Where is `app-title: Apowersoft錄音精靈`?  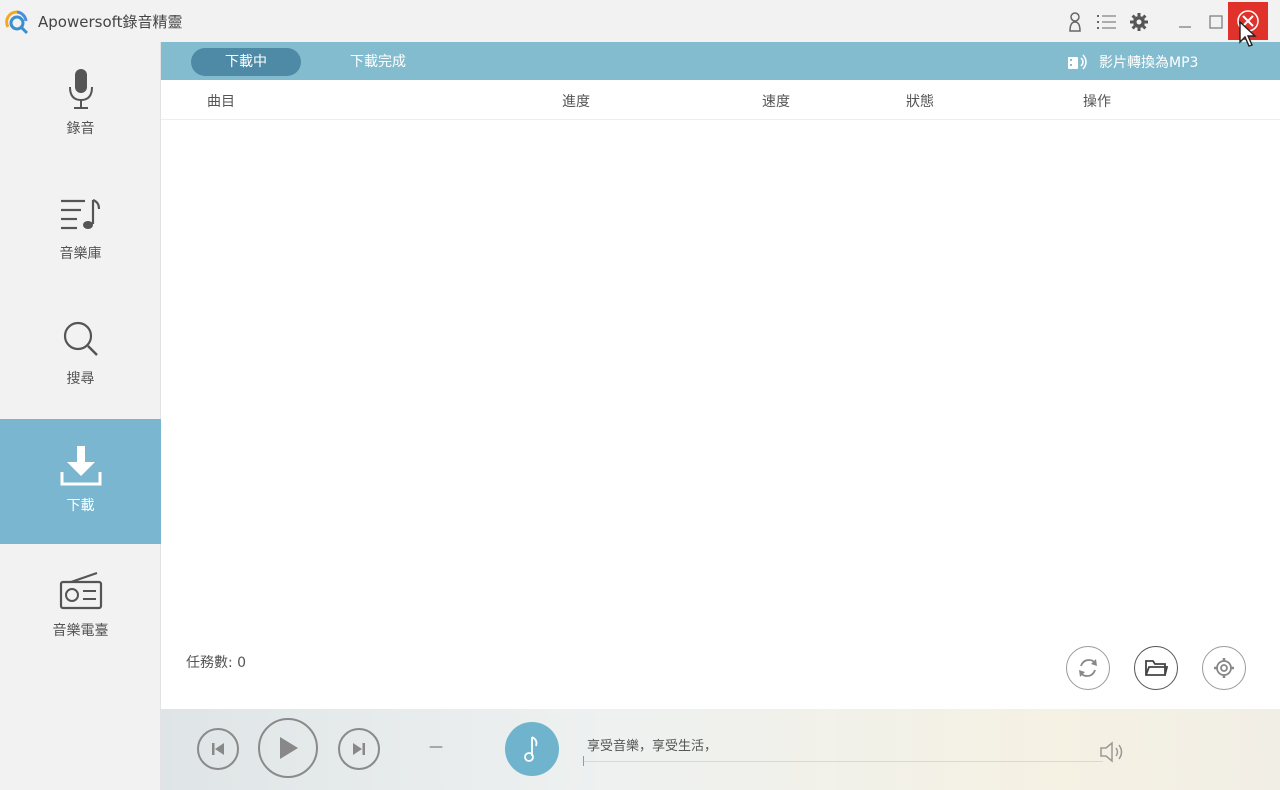 app-title: Apowersoft錄音精靈 is located at coordinates (110, 22).